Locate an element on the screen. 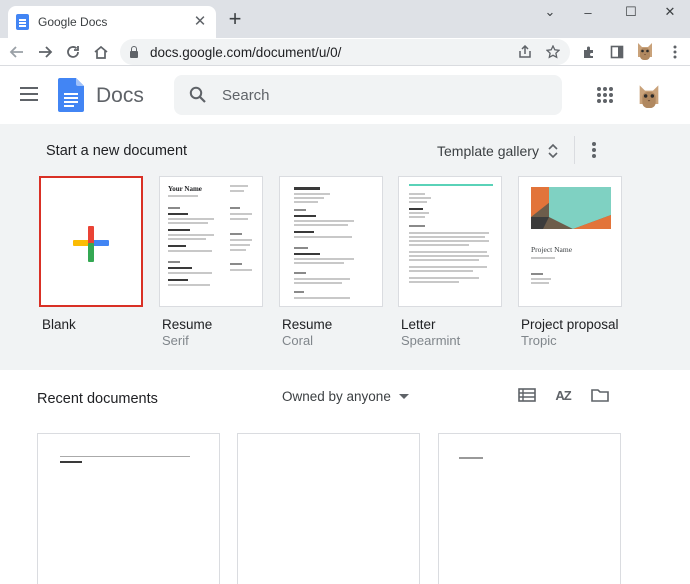  search-bar is located at coordinates (368, 95).